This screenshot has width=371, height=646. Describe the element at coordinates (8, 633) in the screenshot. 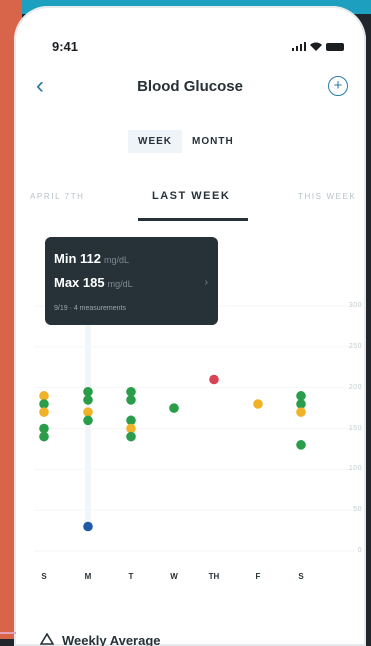

I see `decorative-line` at that location.